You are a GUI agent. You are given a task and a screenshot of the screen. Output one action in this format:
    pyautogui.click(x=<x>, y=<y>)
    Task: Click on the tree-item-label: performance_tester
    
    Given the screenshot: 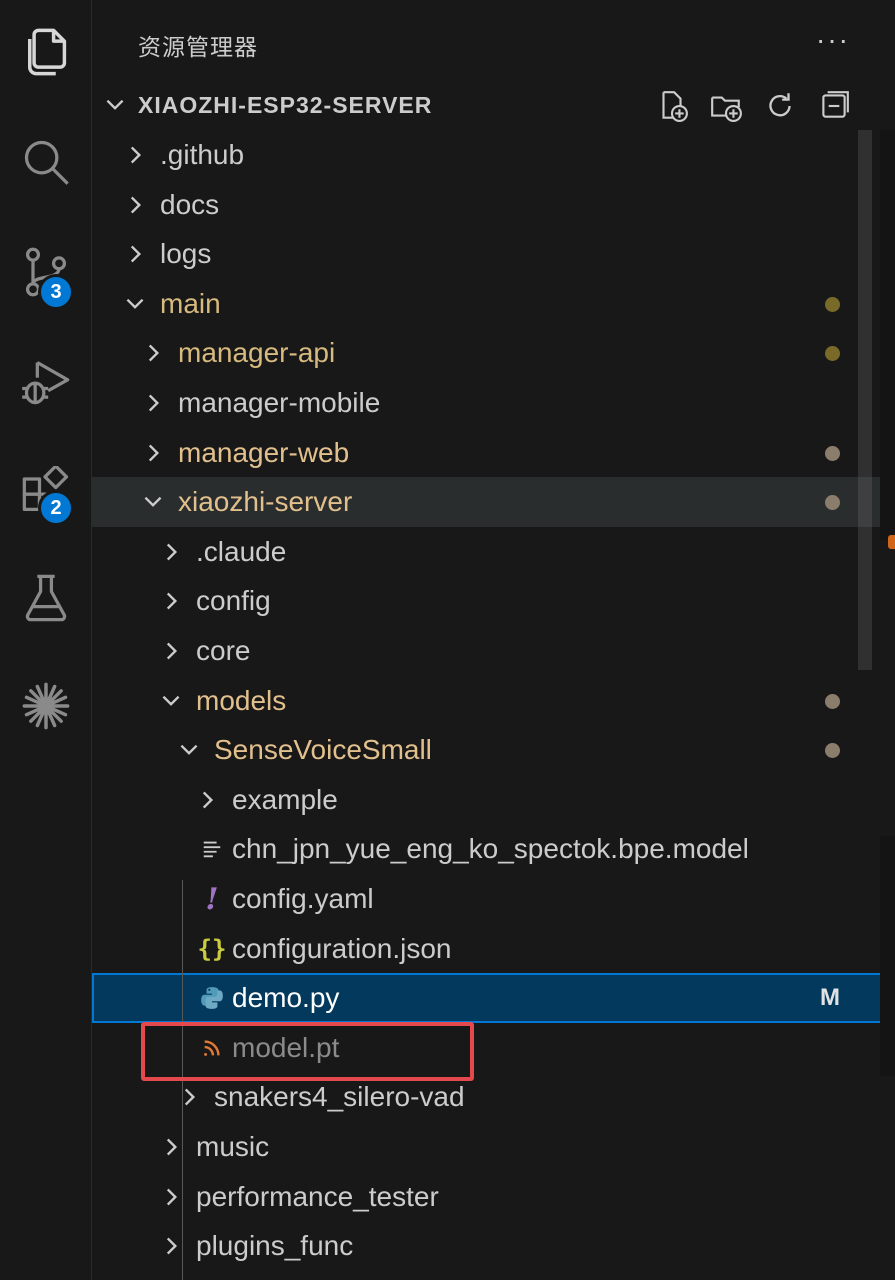 What is the action you would take?
    pyautogui.click(x=317, y=1196)
    